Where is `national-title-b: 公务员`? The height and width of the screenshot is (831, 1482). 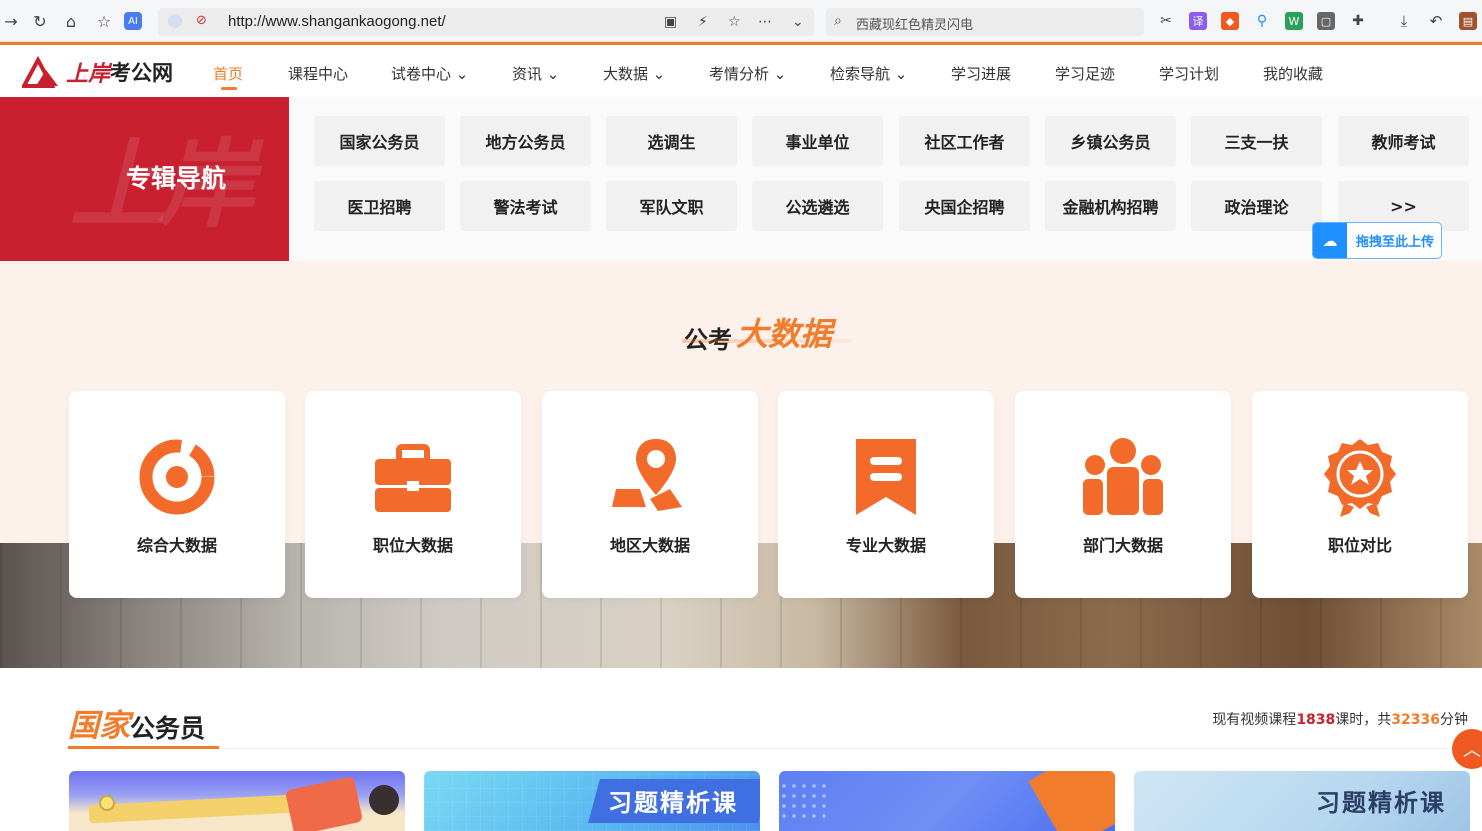
national-title-b: 公务员 is located at coordinates (168, 728).